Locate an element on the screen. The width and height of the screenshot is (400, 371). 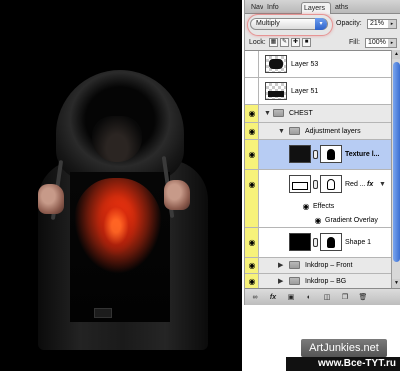
palette-bottom-toolbar: ∞ fx ▣ ◐ ◫ ❐ 🗑 is located at coordinates (322, 296).